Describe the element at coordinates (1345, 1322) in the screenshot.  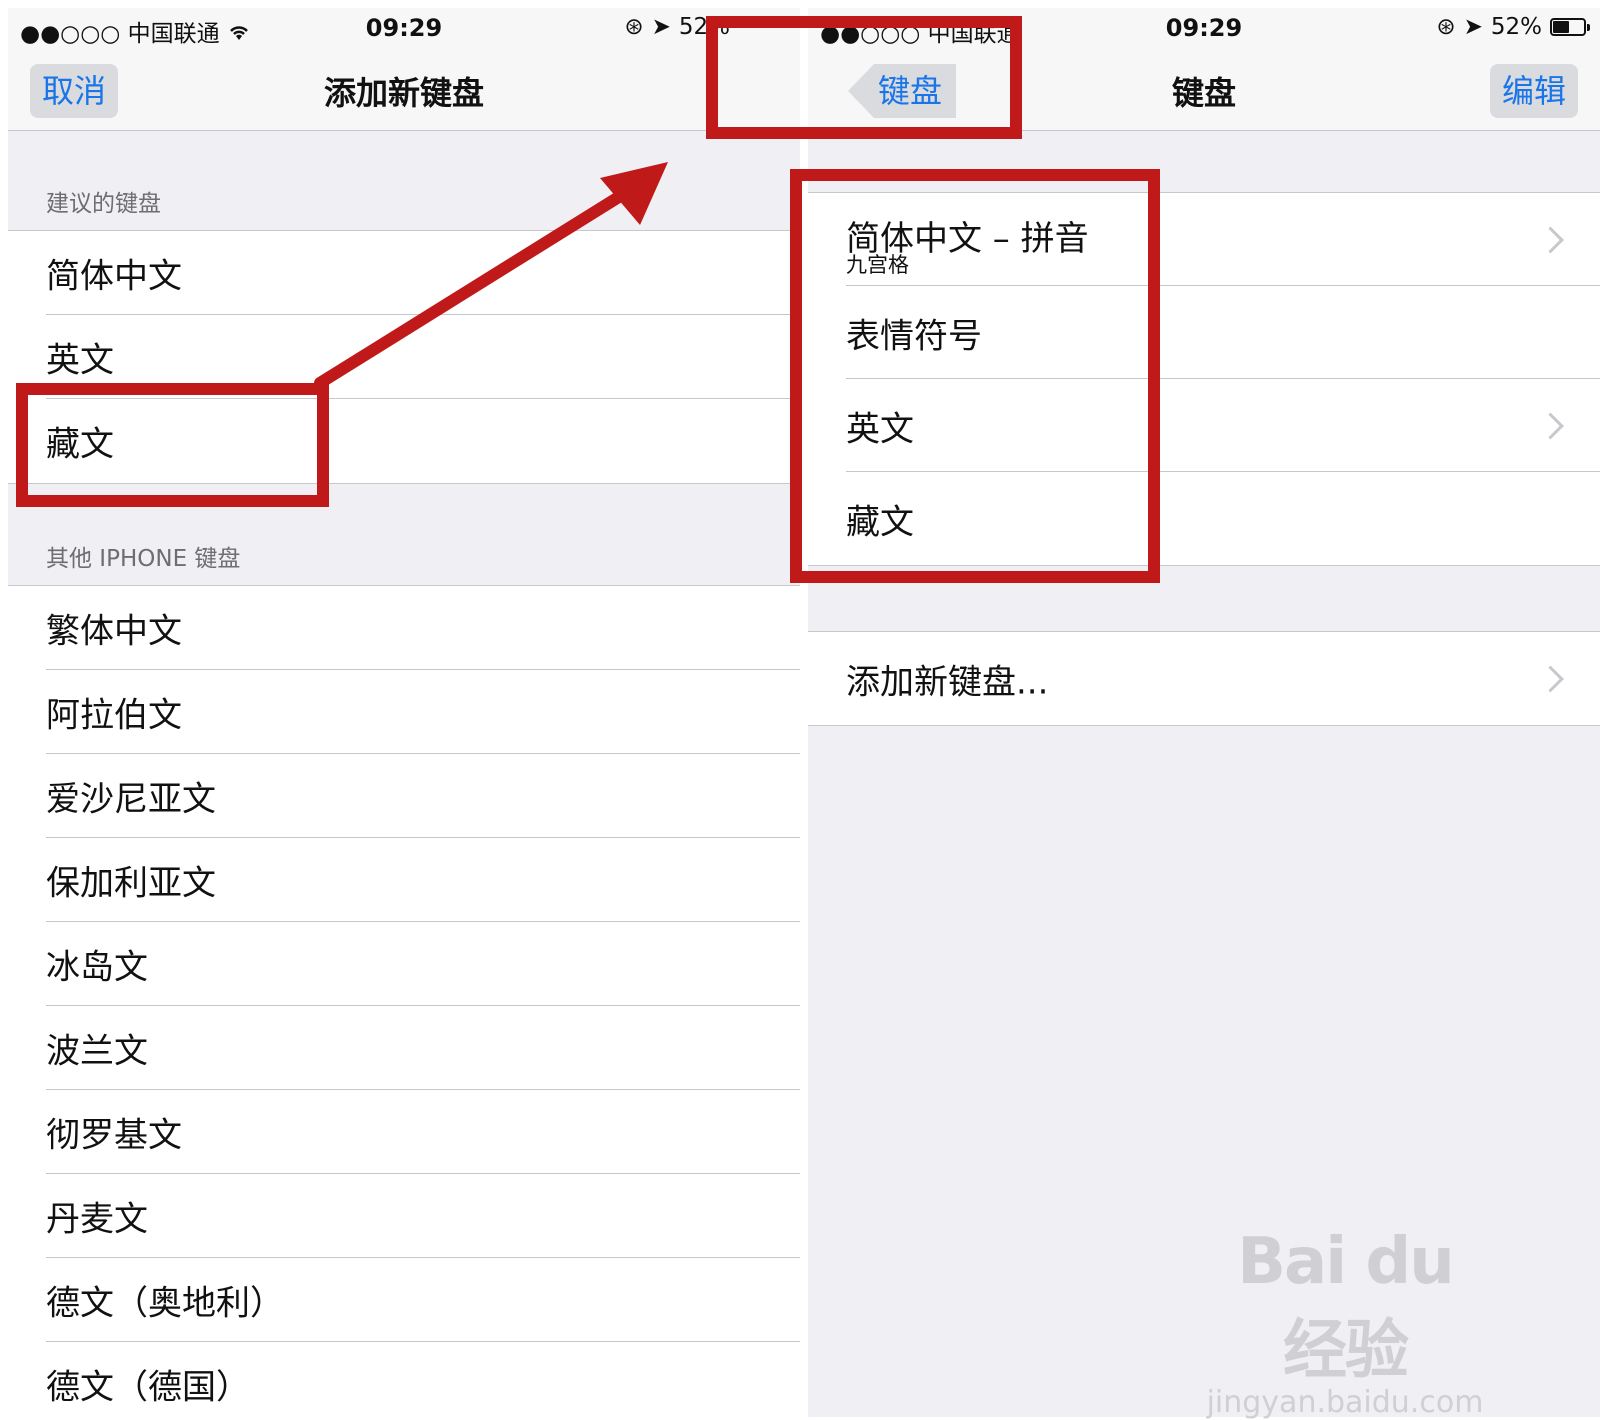
I see `baidu-watermark: Bai du 经验 jingyan.baidu.com` at that location.